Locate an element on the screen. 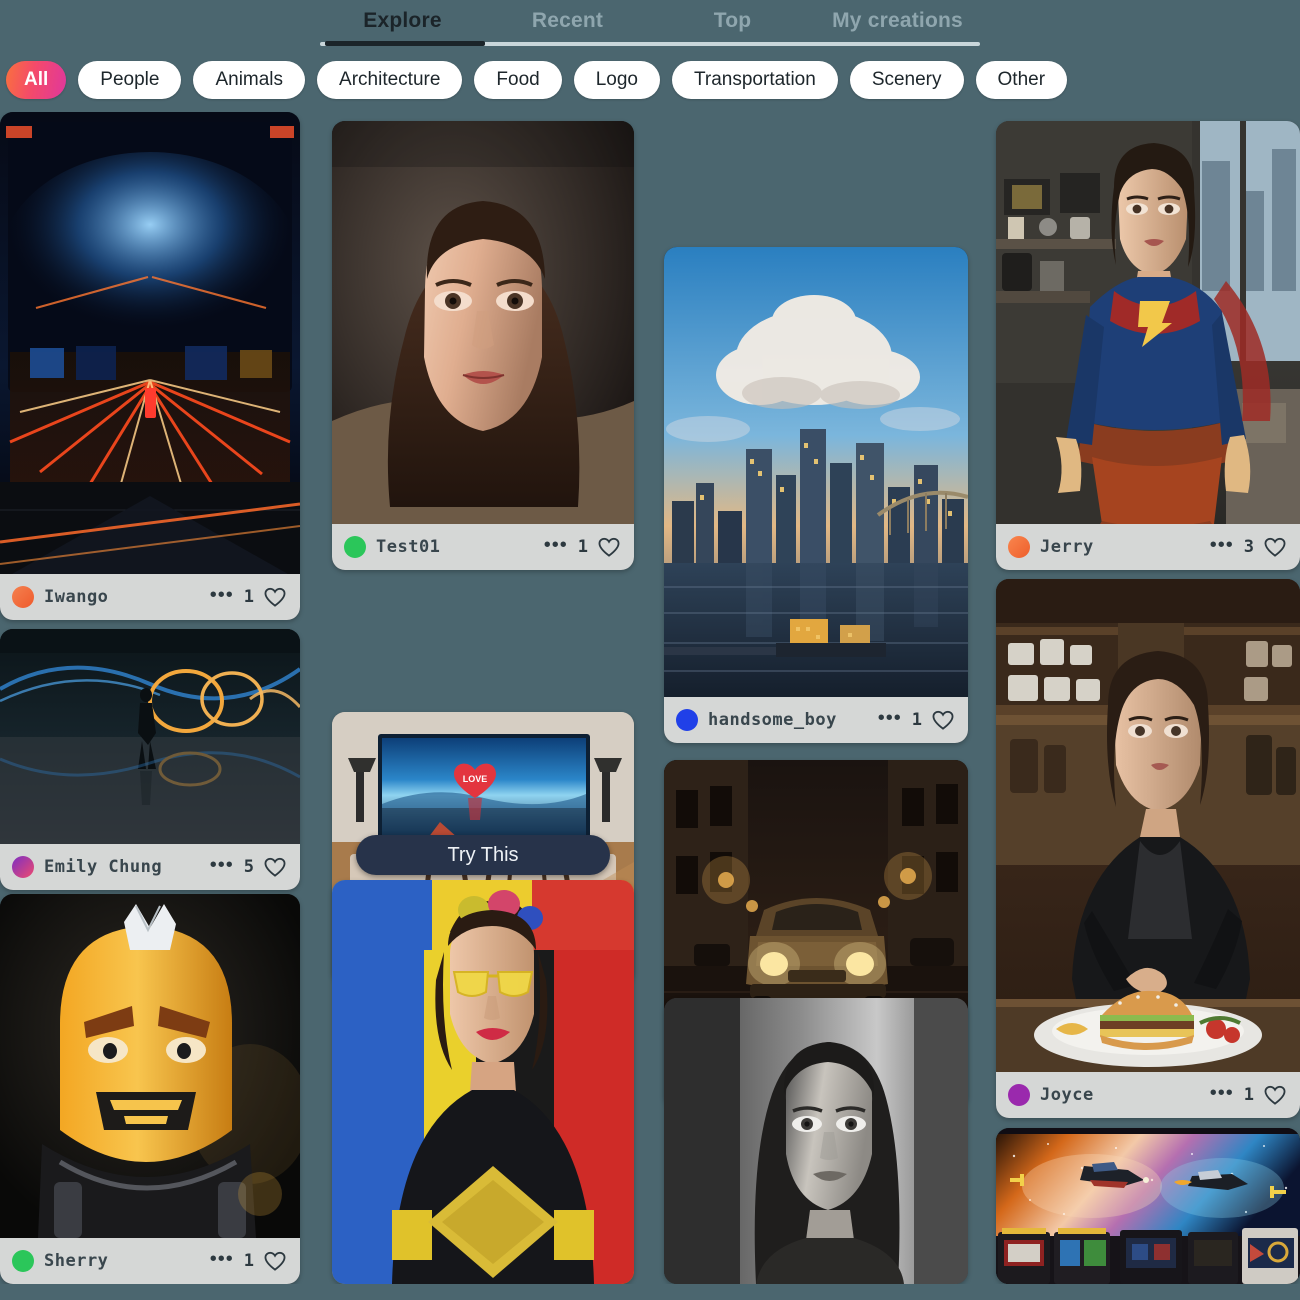 The height and width of the screenshot is (1300, 1300). arcade-space-mural-image is located at coordinates (1148, 1206).